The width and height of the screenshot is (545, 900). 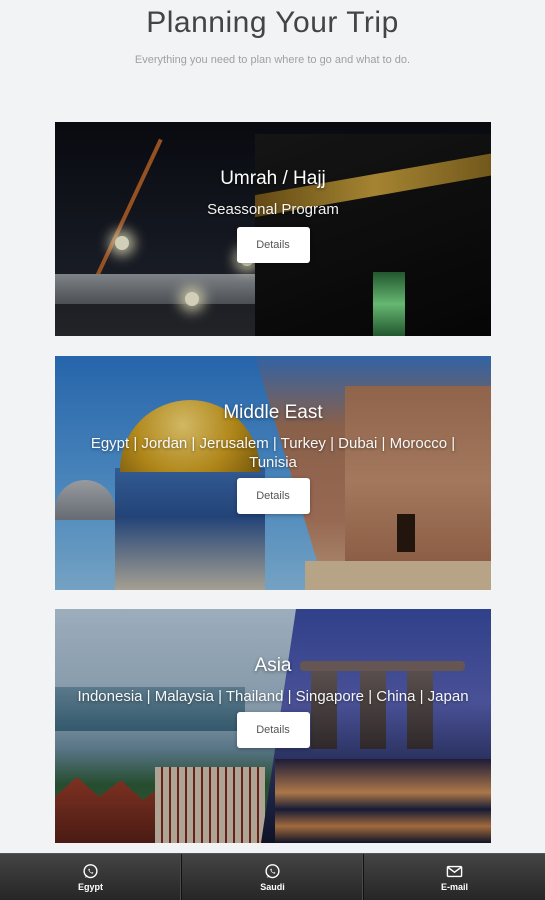 What do you see at coordinates (454, 871) in the screenshot?
I see `mail-icon` at bounding box center [454, 871].